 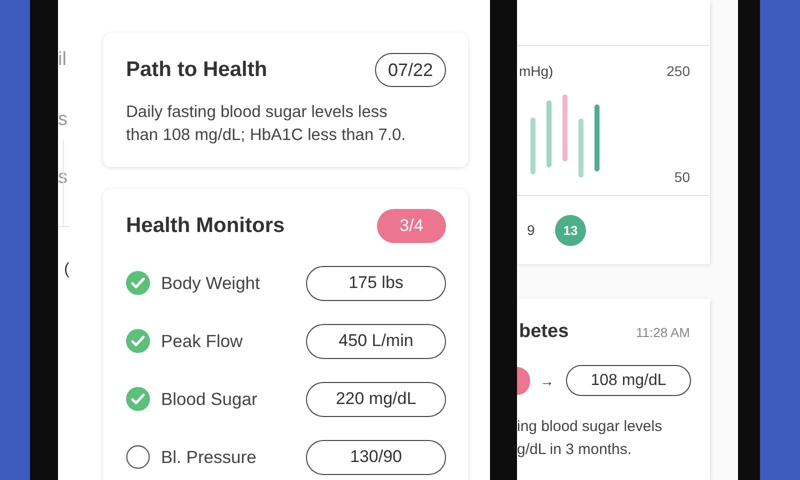 What do you see at coordinates (209, 457) in the screenshot?
I see `monitor-label: Bl. Pressure` at bounding box center [209, 457].